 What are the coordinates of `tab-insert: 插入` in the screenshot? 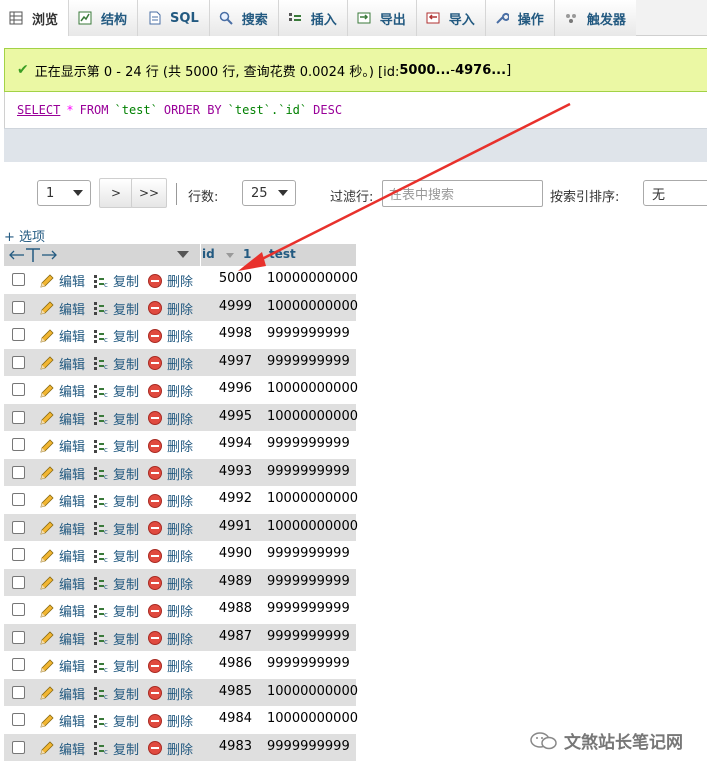 It's located at (313, 18).